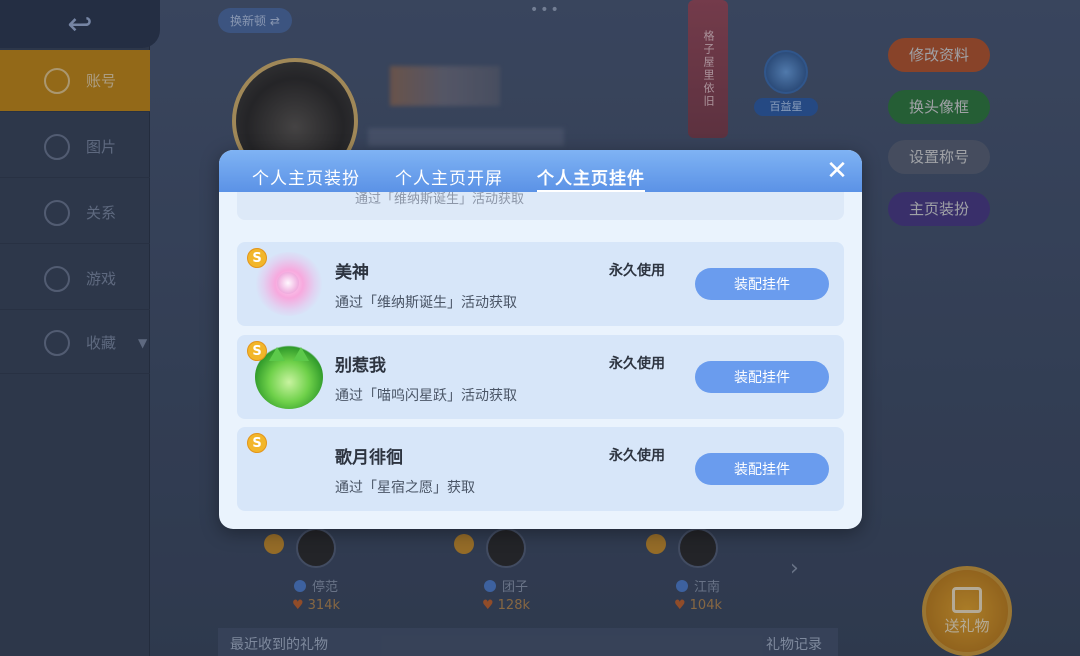 This screenshot has height=656, width=1080. Describe the element at coordinates (405, 488) in the screenshot. I see `item-description: 通过「星宿之愿」获取` at that location.